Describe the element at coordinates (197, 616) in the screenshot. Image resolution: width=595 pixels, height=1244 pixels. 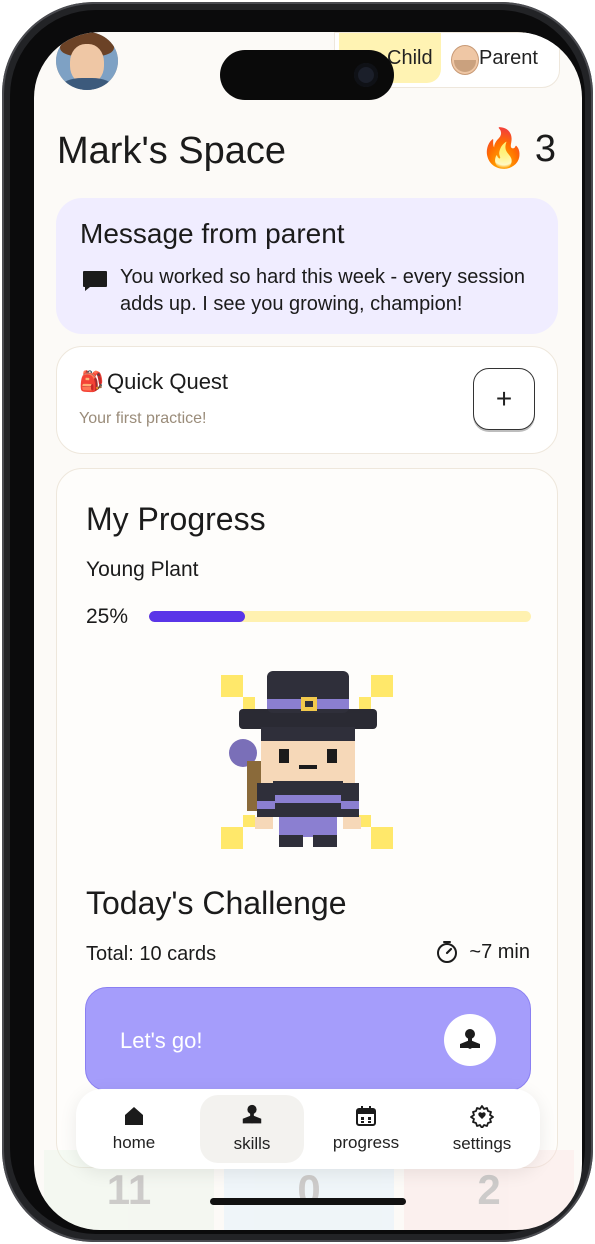
I see `progress-bar-fill` at that location.